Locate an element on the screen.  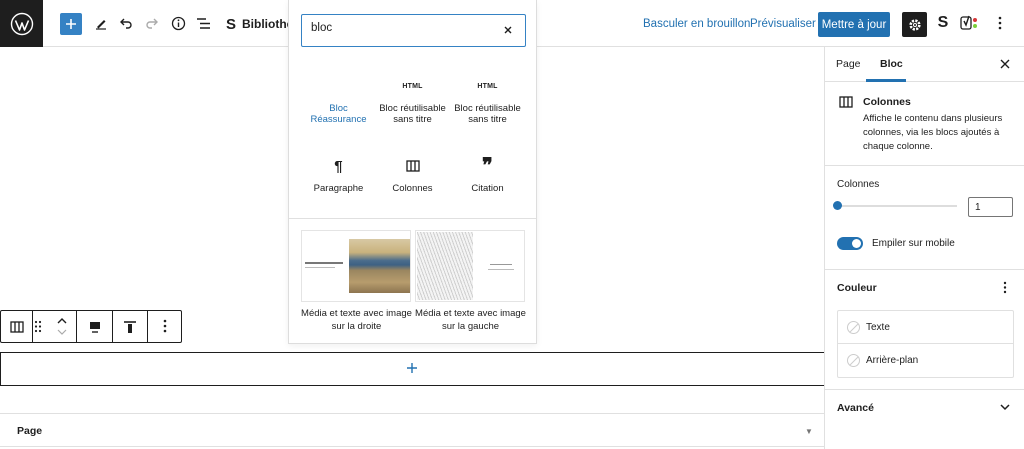
vertical-align-top-icon is located at coordinates (130, 326).